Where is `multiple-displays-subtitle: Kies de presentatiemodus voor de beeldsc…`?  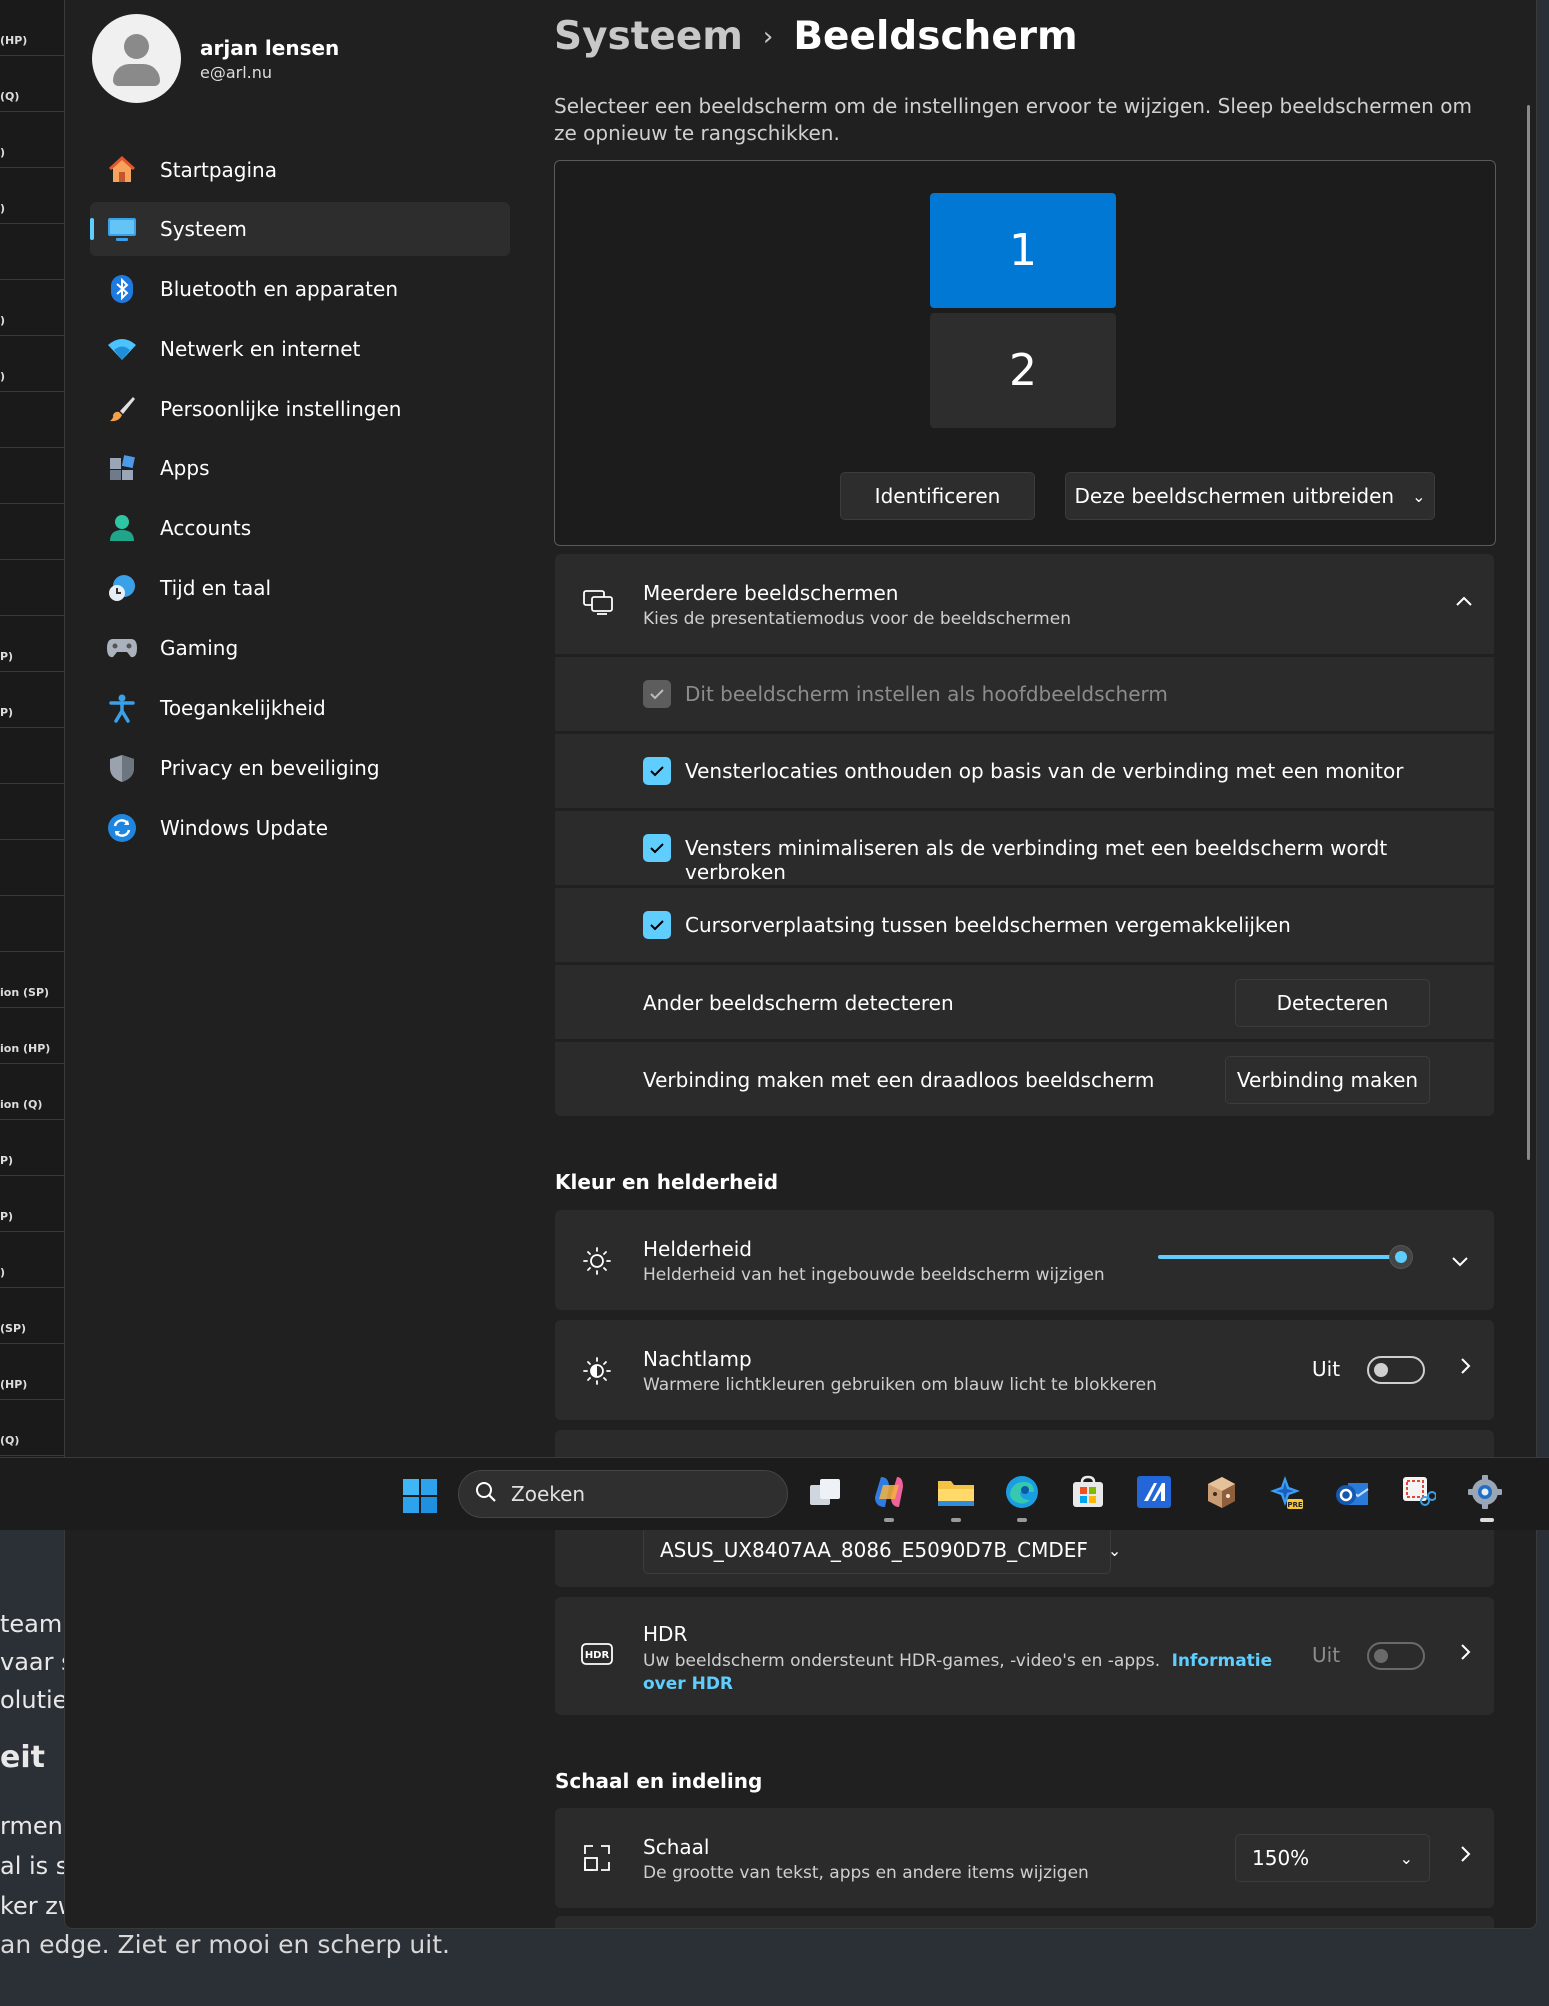
multiple-displays-subtitle: Kies de presentatiemodus voor de beeldsc… is located at coordinates (857, 619).